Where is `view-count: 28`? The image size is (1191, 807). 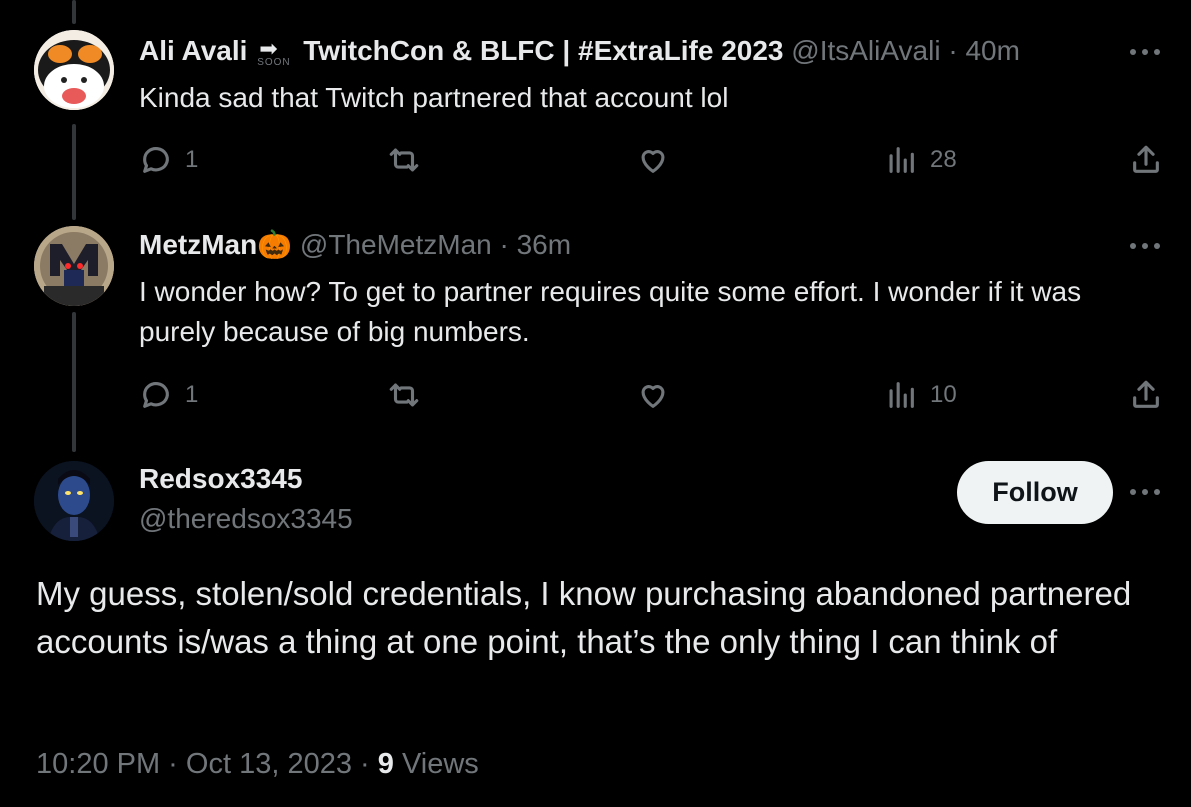 view-count: 28 is located at coordinates (943, 159).